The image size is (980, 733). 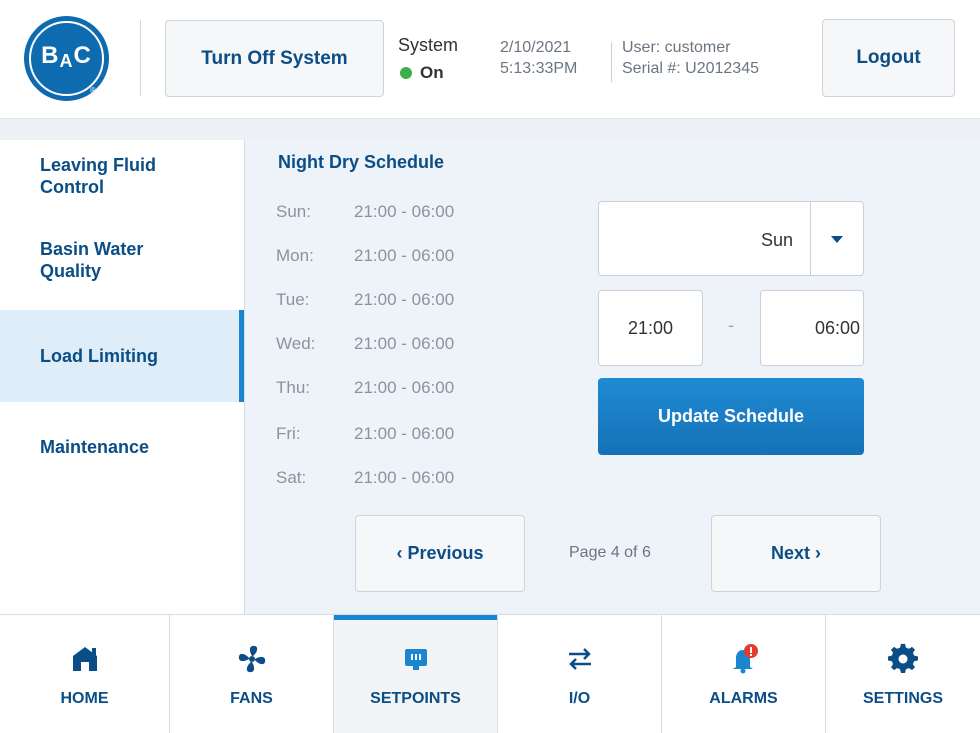 I want to click on previous-page-button: ‹ Previous, so click(x=440, y=553).